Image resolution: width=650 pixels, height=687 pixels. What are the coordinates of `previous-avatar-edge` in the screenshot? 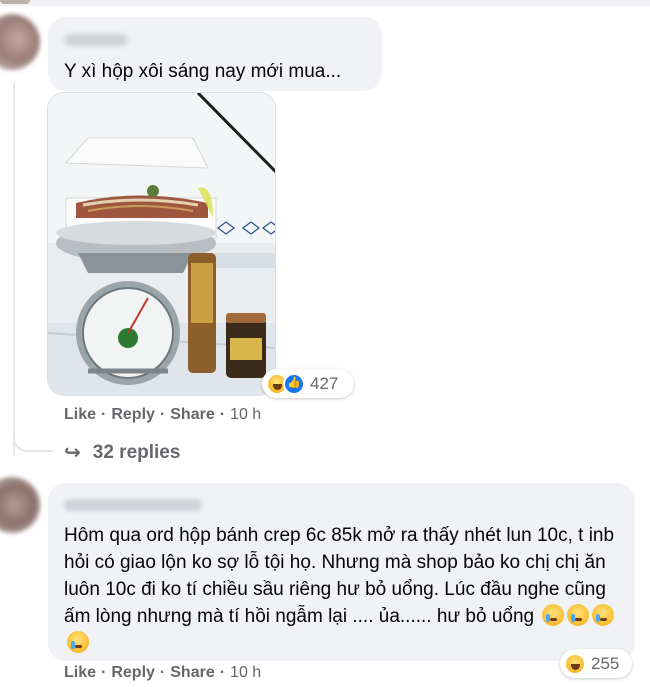 It's located at (15, 2).